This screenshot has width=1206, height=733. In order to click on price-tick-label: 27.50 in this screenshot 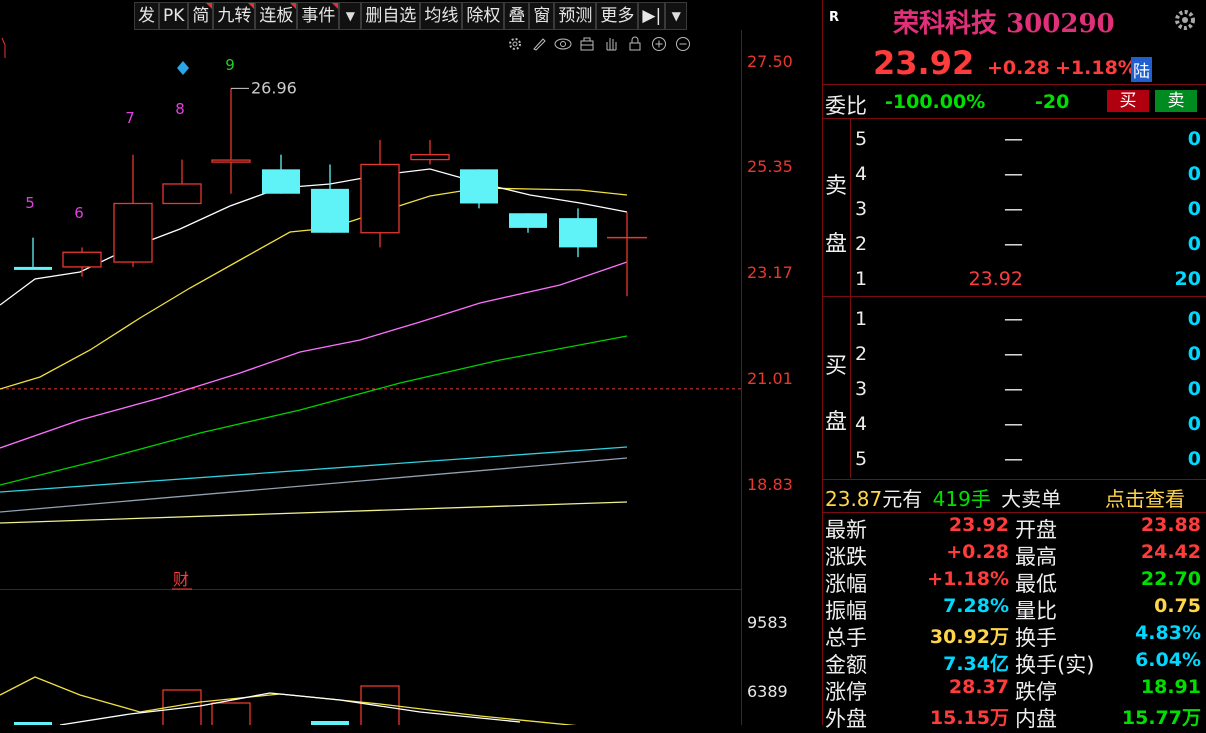, I will do `click(770, 61)`.